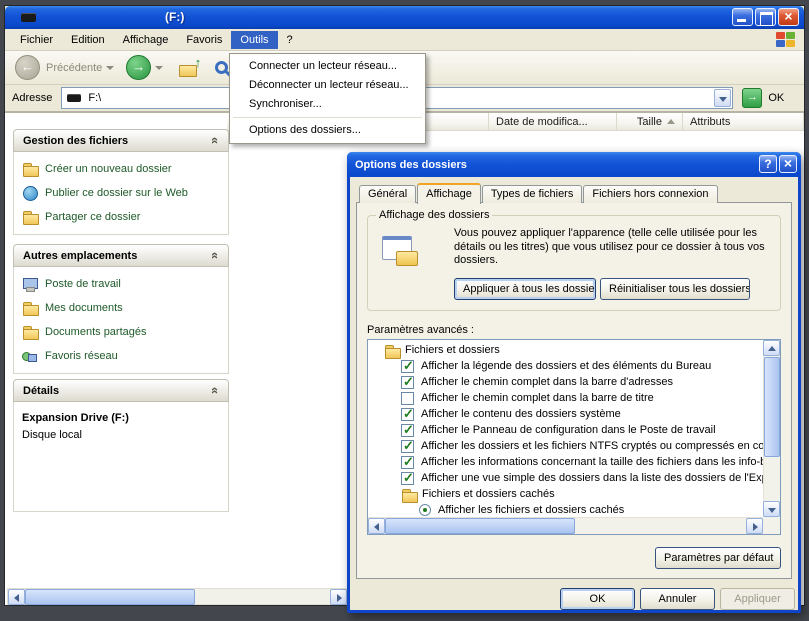 Image resolution: width=809 pixels, height=621 pixels. I want to click on back-dropdown-icon, so click(110, 67).